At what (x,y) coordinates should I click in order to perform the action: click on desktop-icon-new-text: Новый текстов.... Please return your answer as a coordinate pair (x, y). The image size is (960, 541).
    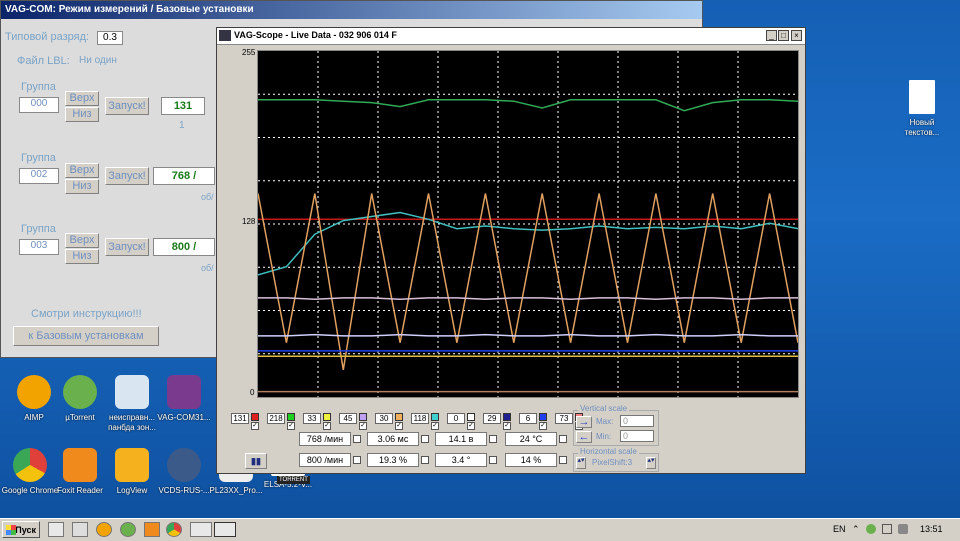
    Looking at the image, I should click on (922, 109).